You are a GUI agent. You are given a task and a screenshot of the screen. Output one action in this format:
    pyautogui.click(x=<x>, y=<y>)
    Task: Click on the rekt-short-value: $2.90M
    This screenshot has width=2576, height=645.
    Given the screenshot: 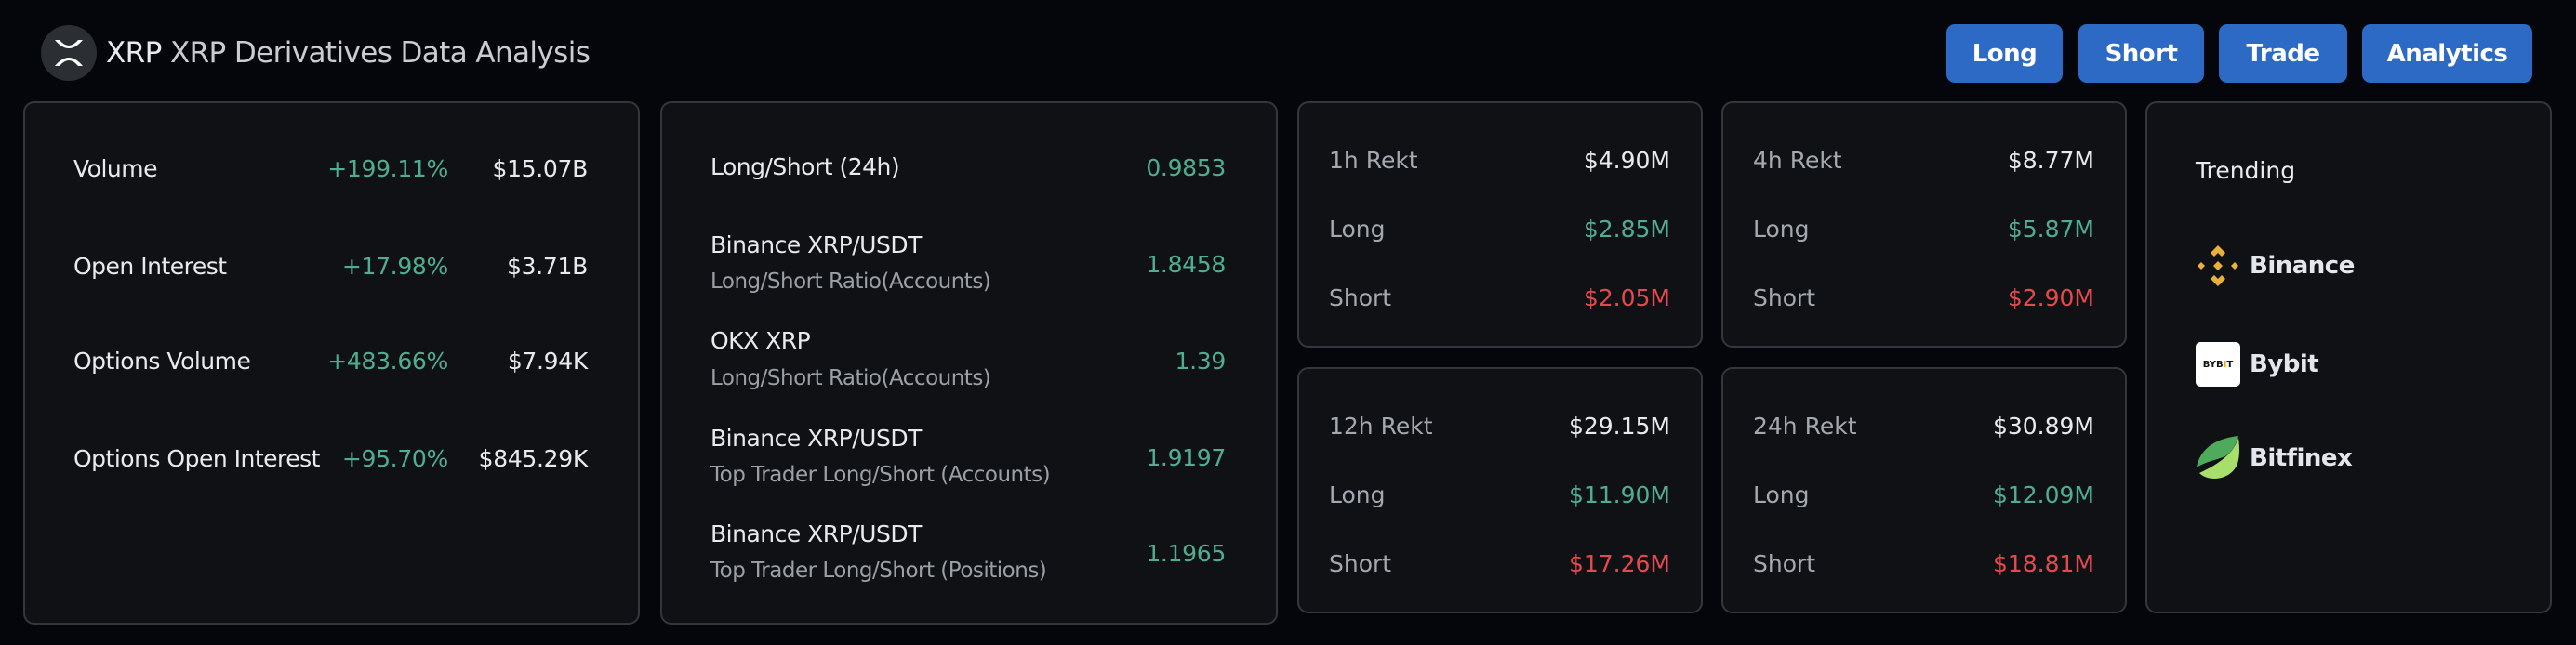 What is the action you would take?
    pyautogui.click(x=2050, y=297)
    